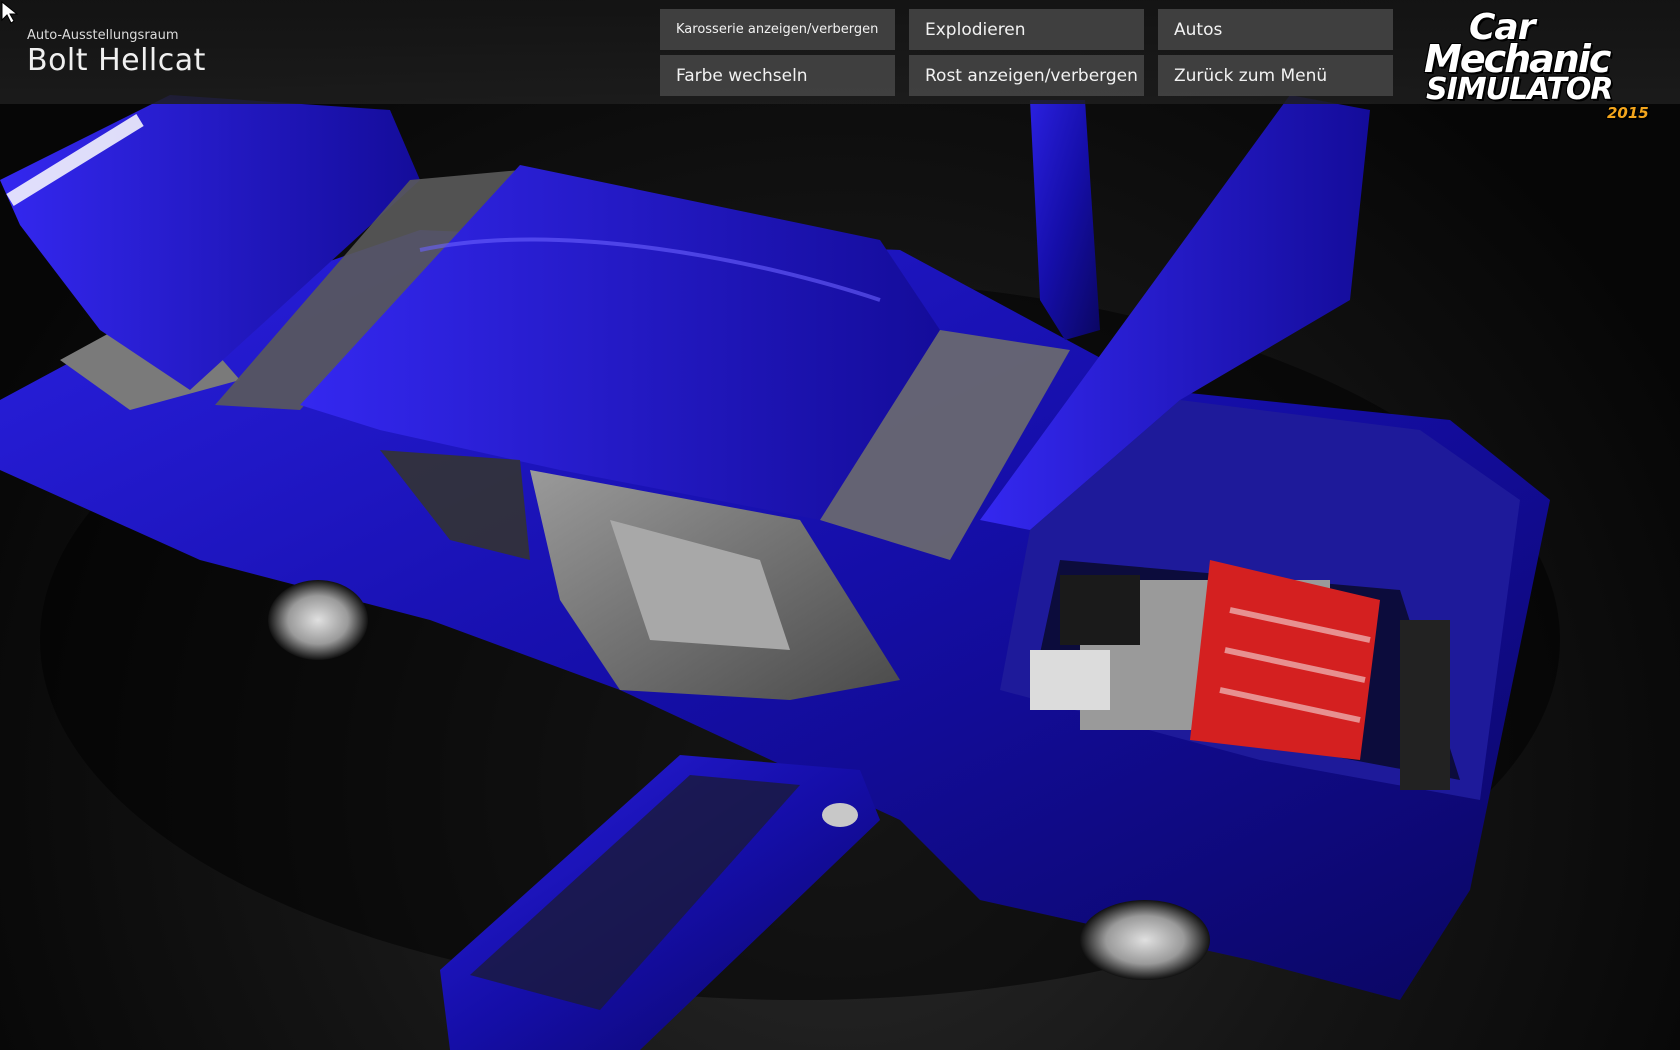  Describe the element at coordinates (103, 35) in the screenshot. I see `showroom-subtitle: Auto-Ausstellungsraum` at that location.